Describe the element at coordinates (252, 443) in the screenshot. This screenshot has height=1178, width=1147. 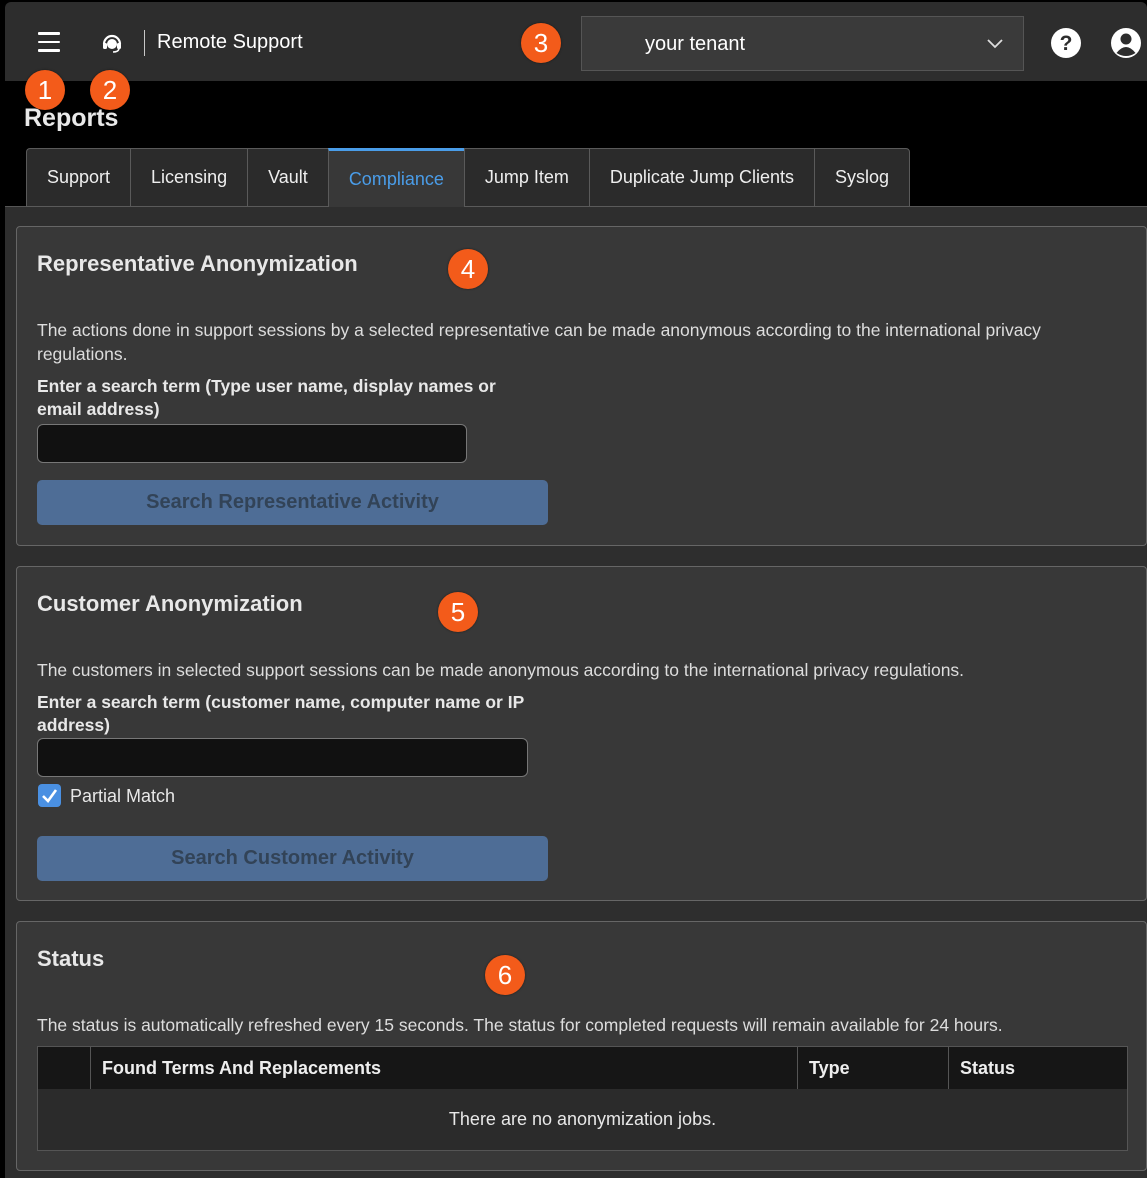
I see `representative-search-input` at that location.